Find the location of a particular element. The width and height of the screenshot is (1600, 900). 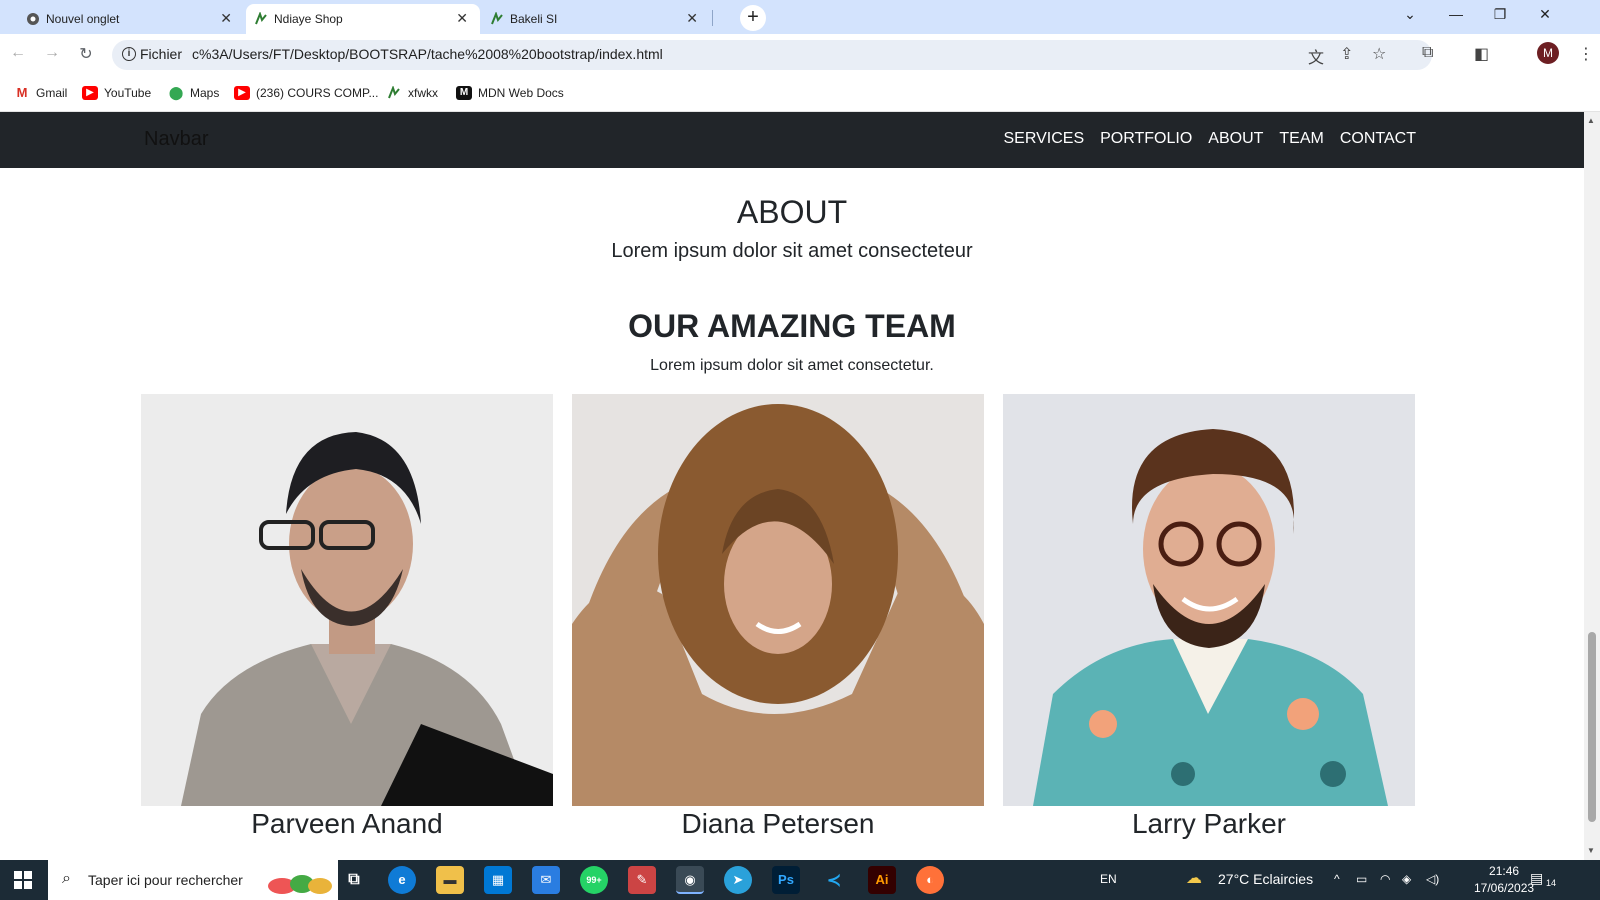

telegram-icon: ➤ is located at coordinates (738, 880).